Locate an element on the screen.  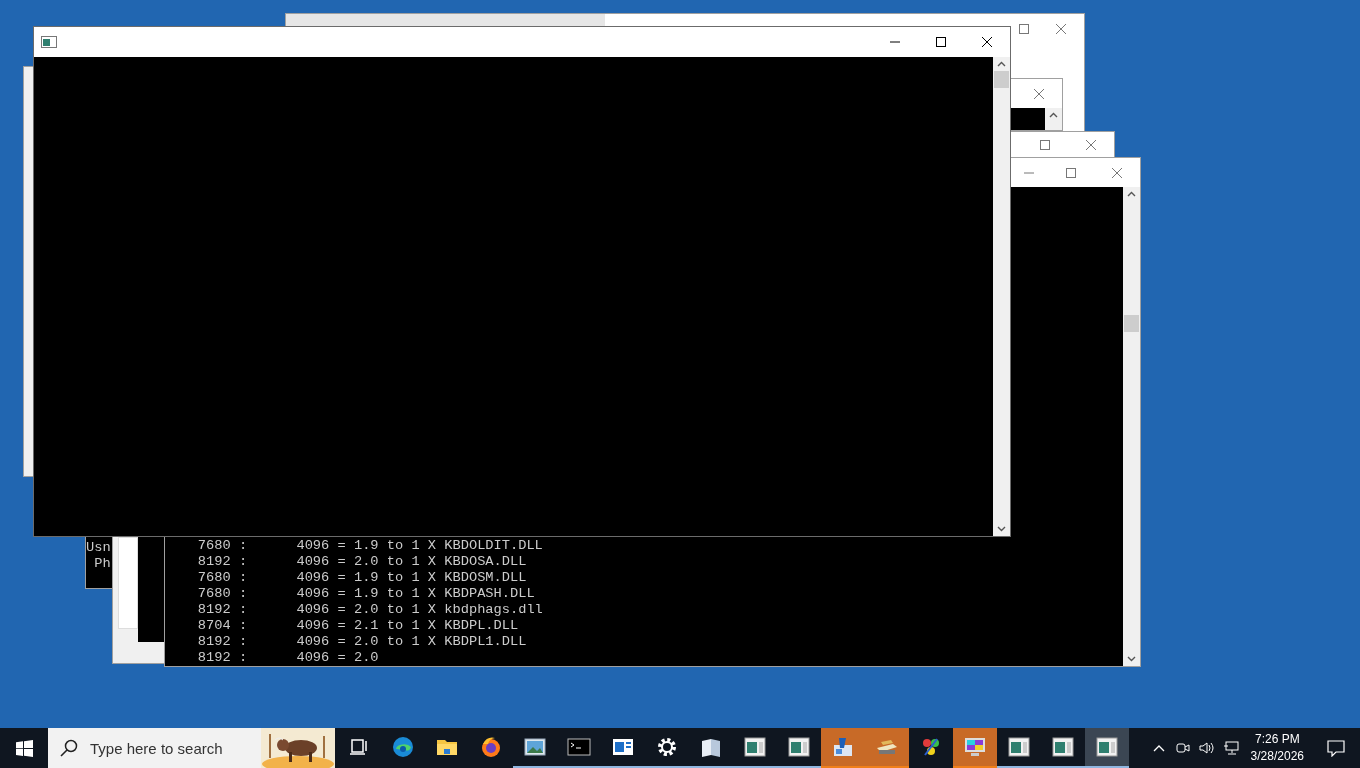
console-line: 8192 : 4096 = 2.0 to 1 X kbdphags.dll is located at coordinates (369, 610).